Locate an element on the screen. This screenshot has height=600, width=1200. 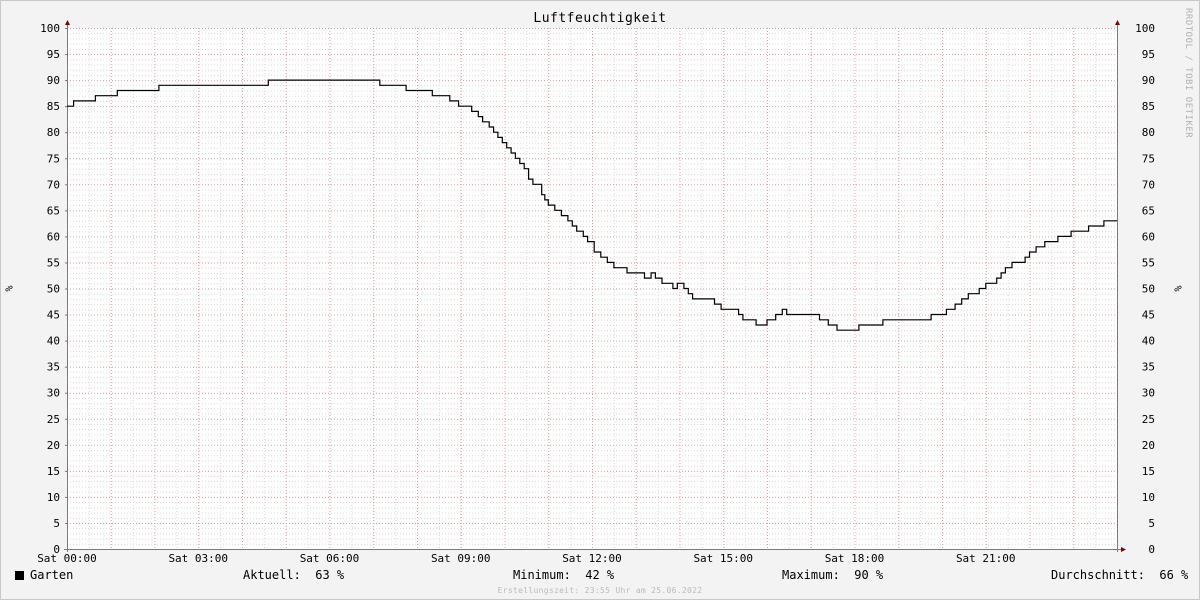
y-tick-label-left: 75 is located at coordinates (53, 158).